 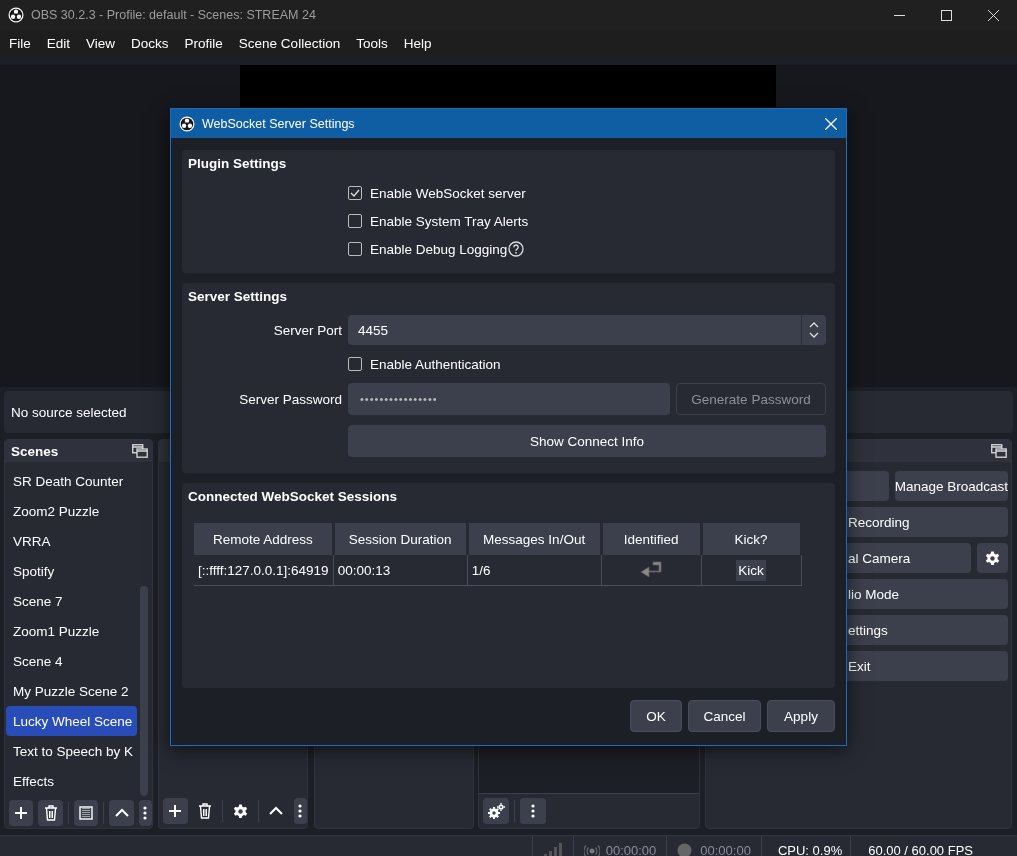 What do you see at coordinates (751, 570) in the screenshot?
I see `kick-button: Kick` at bounding box center [751, 570].